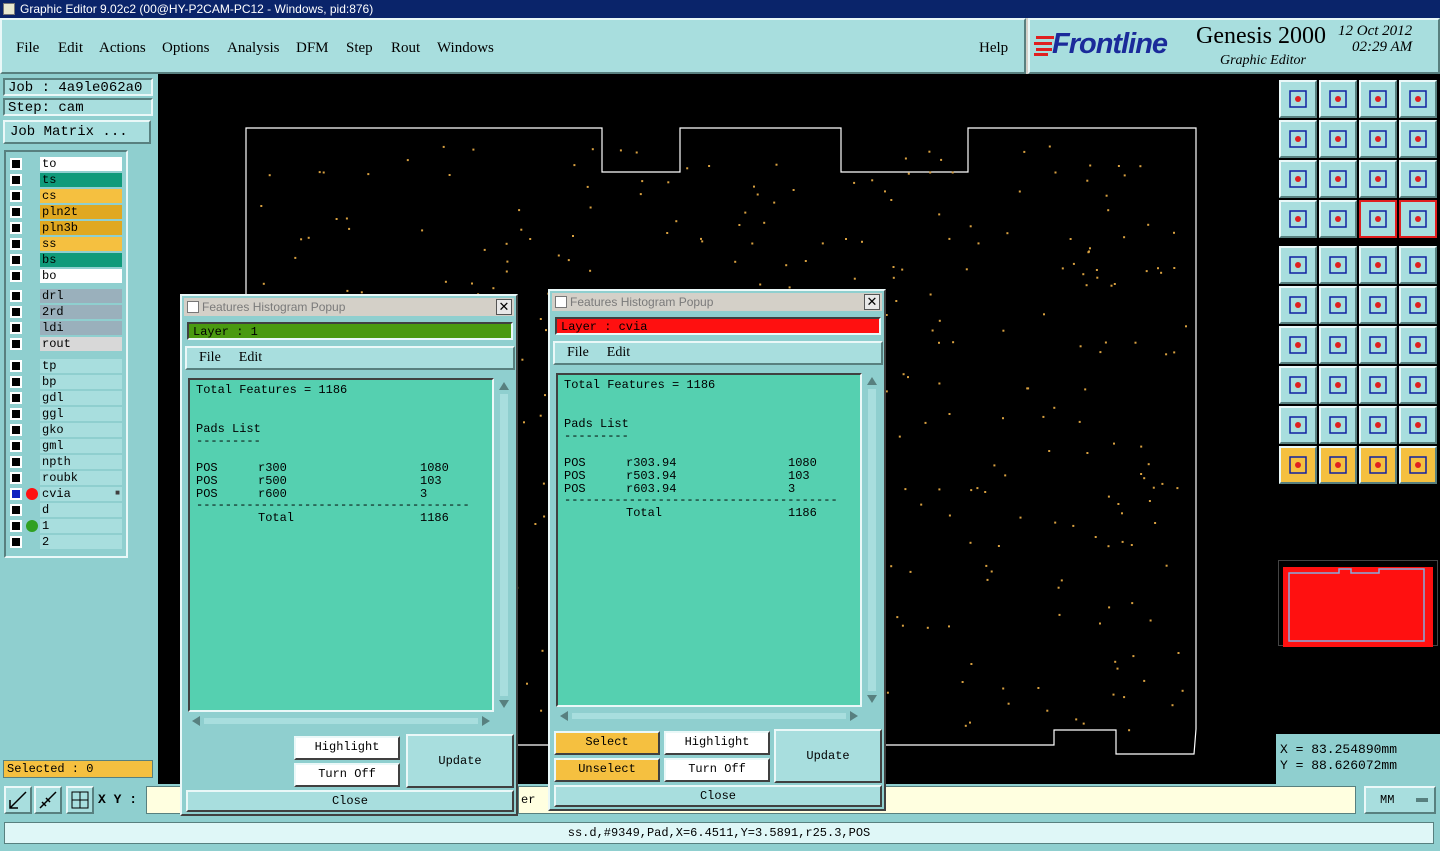 This screenshot has height=851, width=1440. Describe the element at coordinates (1298, 265) in the screenshot. I see `pad-tool-icon` at that location.